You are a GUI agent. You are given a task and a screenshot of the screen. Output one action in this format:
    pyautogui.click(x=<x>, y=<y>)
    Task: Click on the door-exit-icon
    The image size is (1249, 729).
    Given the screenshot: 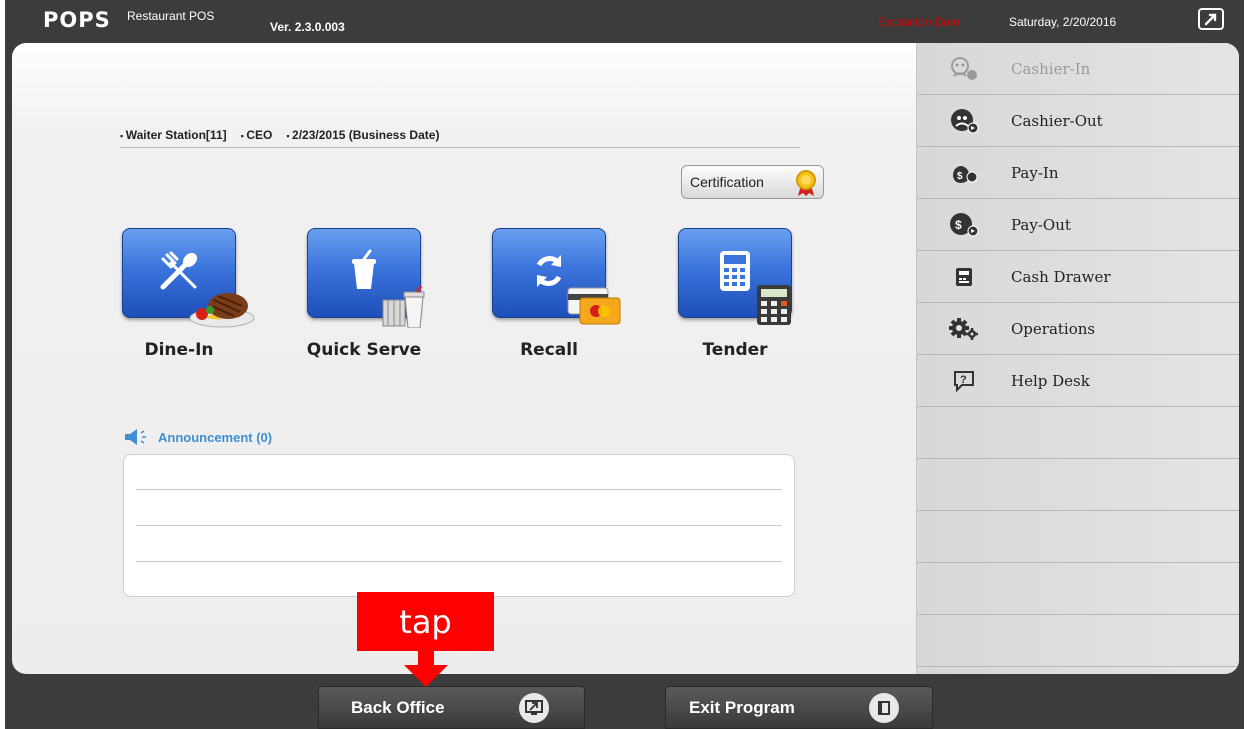 What is the action you would take?
    pyautogui.click(x=884, y=707)
    